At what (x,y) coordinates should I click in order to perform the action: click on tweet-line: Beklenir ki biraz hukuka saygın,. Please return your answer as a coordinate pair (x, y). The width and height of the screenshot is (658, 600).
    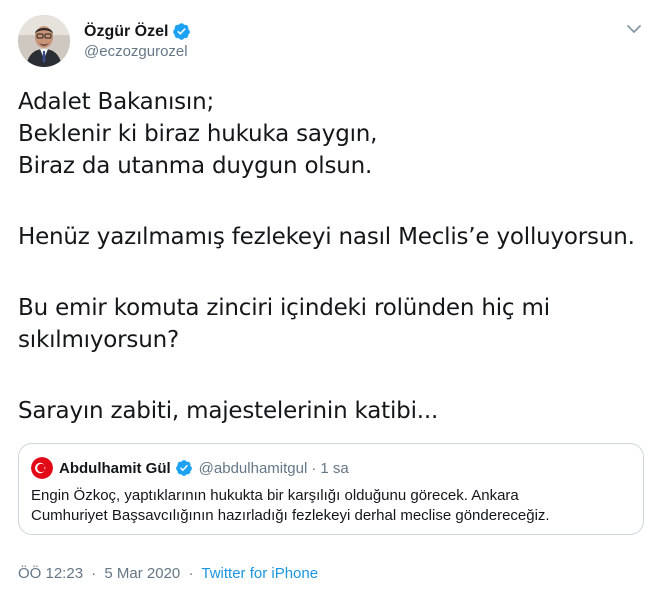
    Looking at the image, I should click on (198, 134).